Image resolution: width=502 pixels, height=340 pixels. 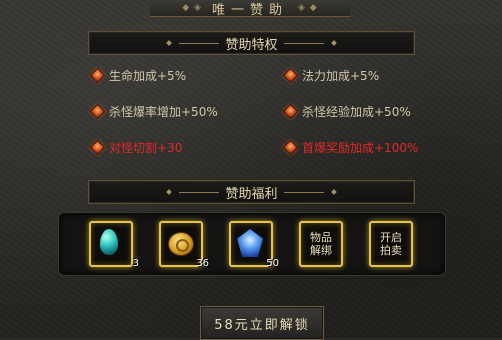 I want to click on perk-item: 杀怪爆率增加+50%, so click(x=153, y=111).